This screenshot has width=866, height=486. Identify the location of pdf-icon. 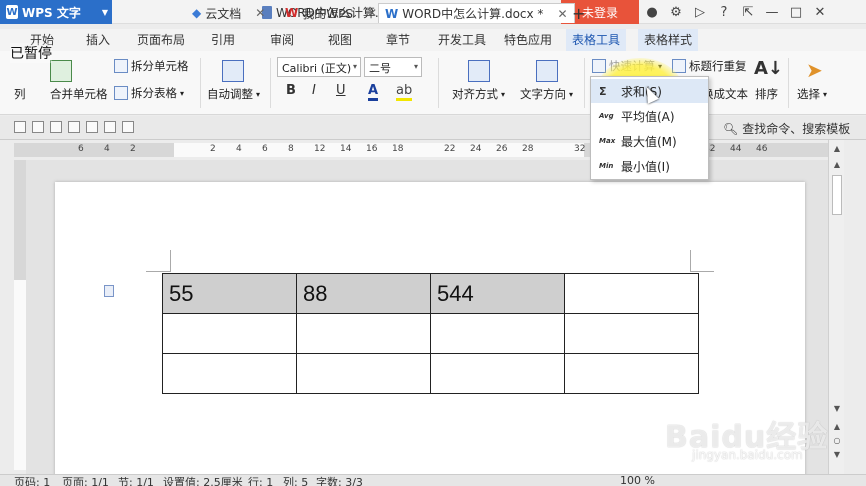
(56, 127).